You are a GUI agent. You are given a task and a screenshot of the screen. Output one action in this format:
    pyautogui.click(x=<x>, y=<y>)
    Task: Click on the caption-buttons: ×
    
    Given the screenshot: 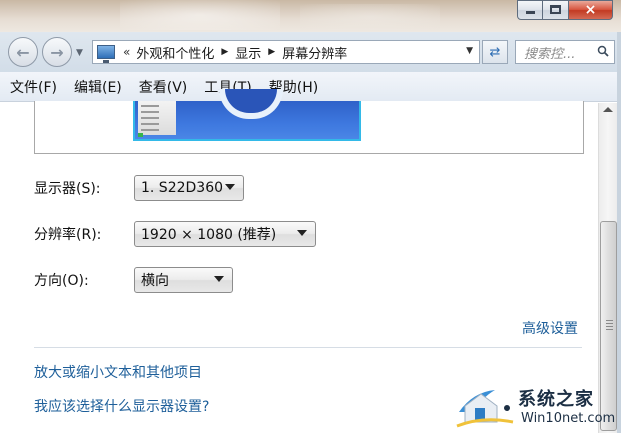 What is the action you would take?
    pyautogui.click(x=565, y=10)
    